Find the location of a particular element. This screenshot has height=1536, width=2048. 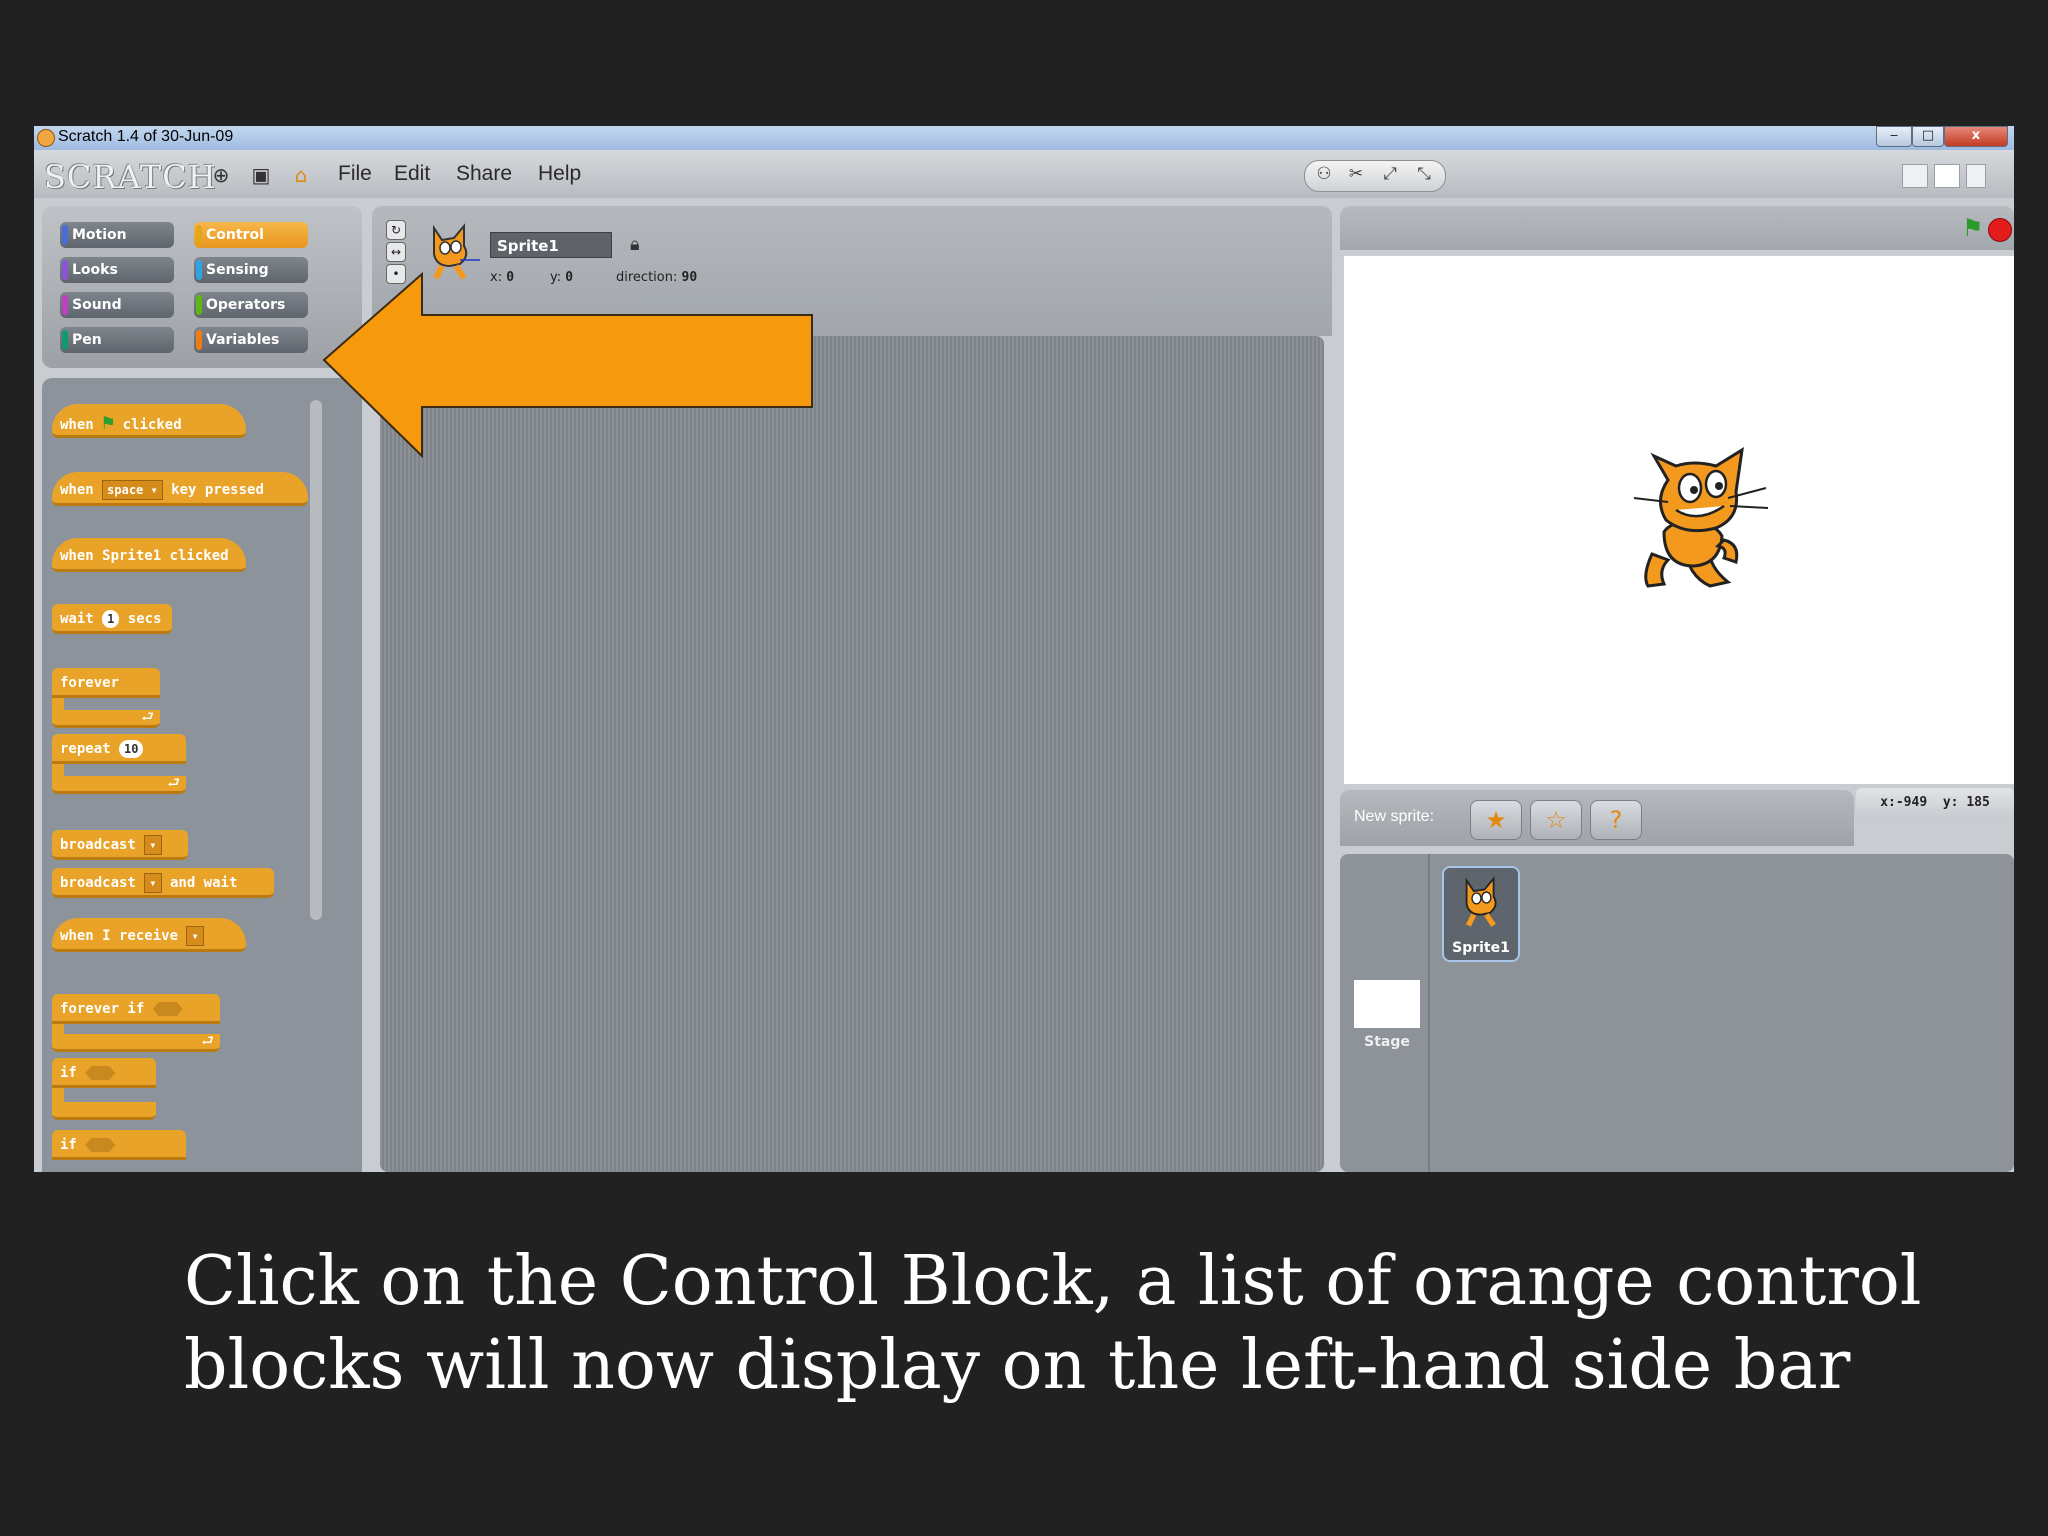

stage-label: Stage is located at coordinates (1387, 1042).